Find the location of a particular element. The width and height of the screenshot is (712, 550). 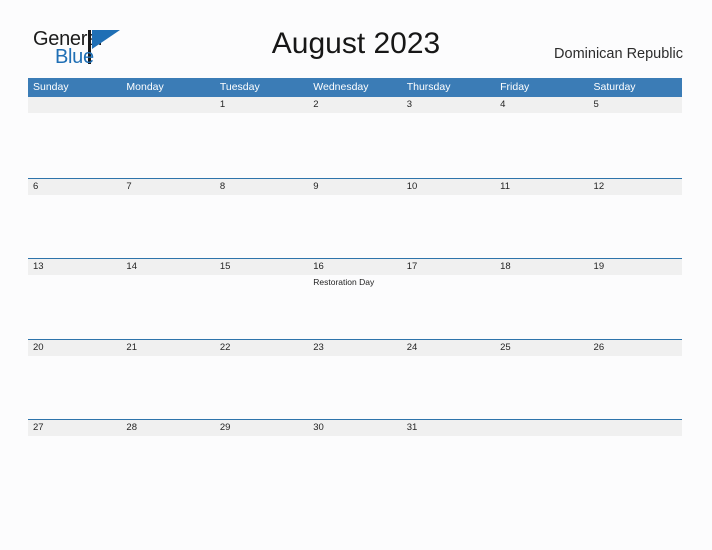

calendar-day-cell: 11 is located at coordinates (541, 187).